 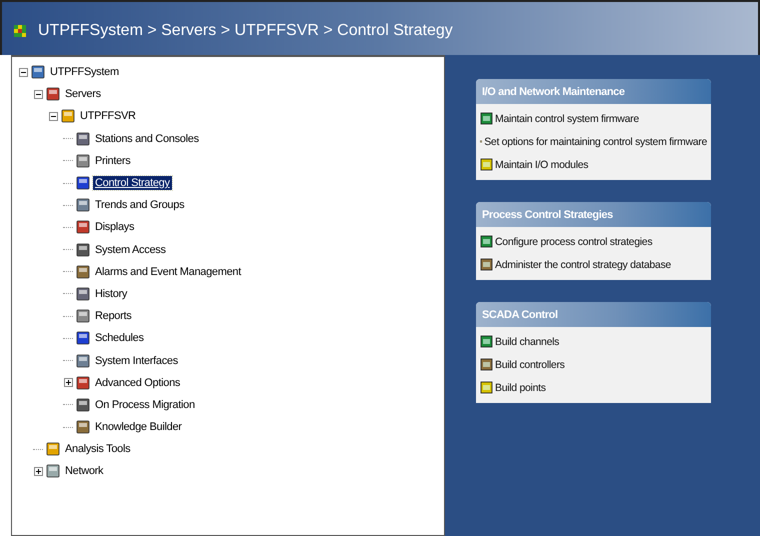 I want to click on tree-item: System Access, so click(x=130, y=249).